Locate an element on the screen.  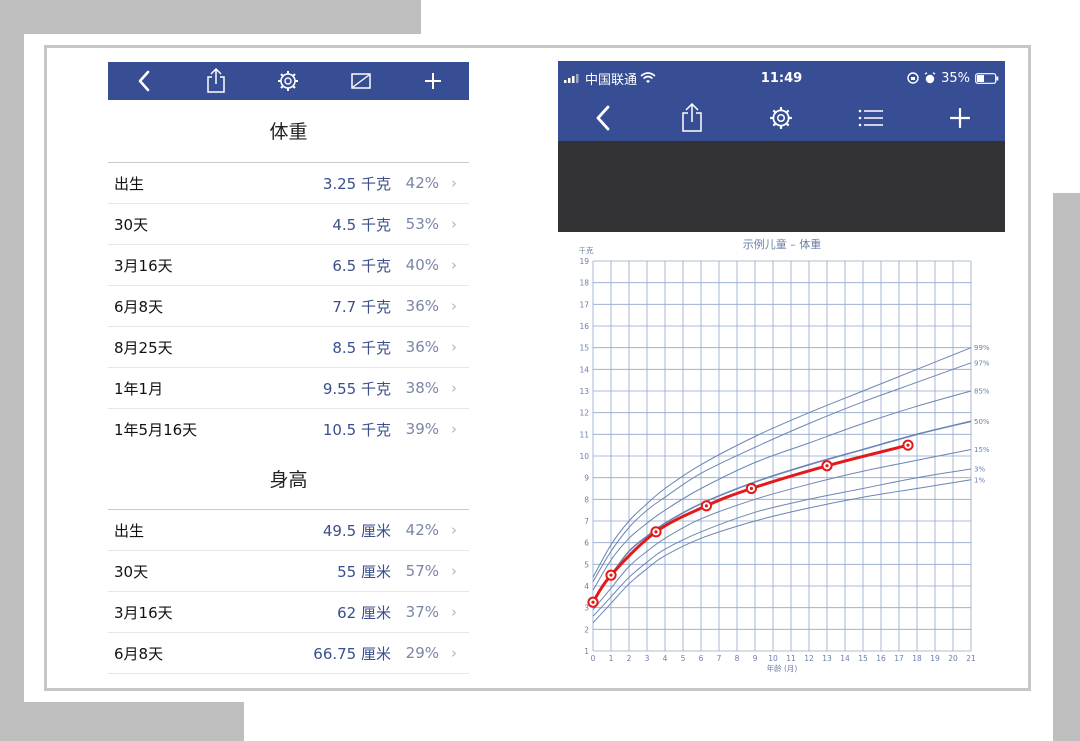
x-tick-label: 16 is located at coordinates (881, 658).